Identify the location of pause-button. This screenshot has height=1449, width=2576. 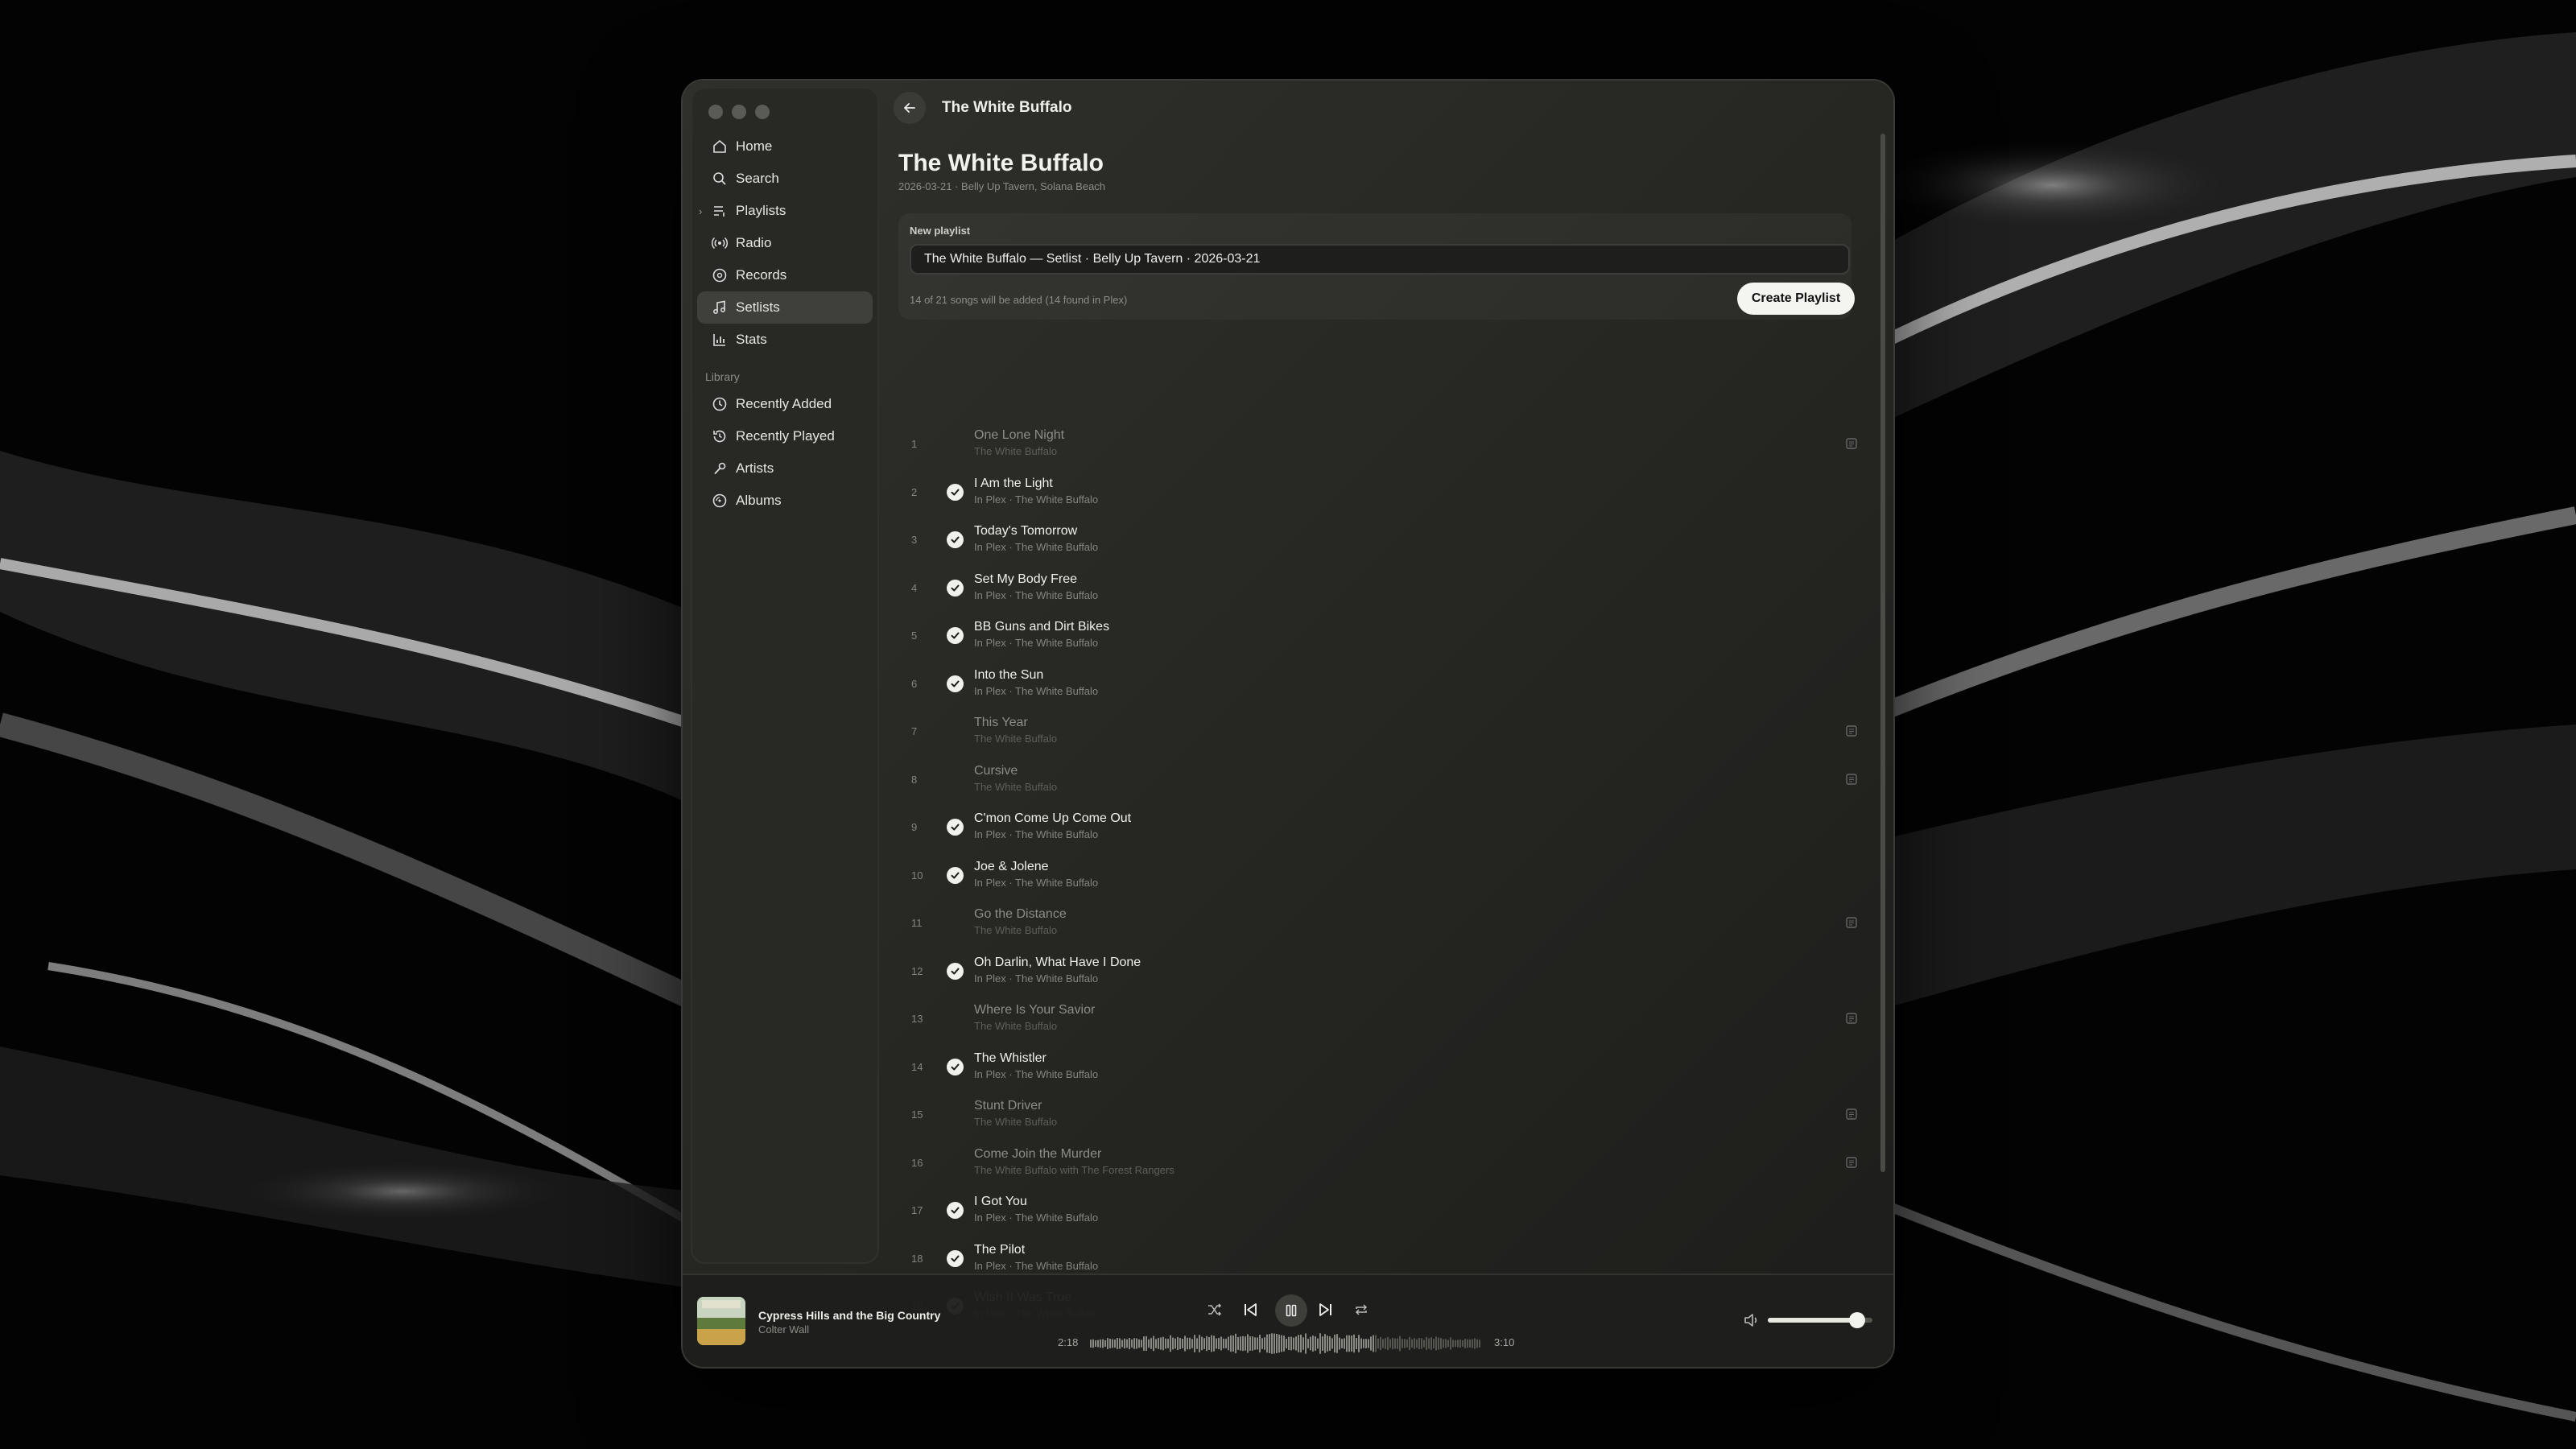
(1291, 1310).